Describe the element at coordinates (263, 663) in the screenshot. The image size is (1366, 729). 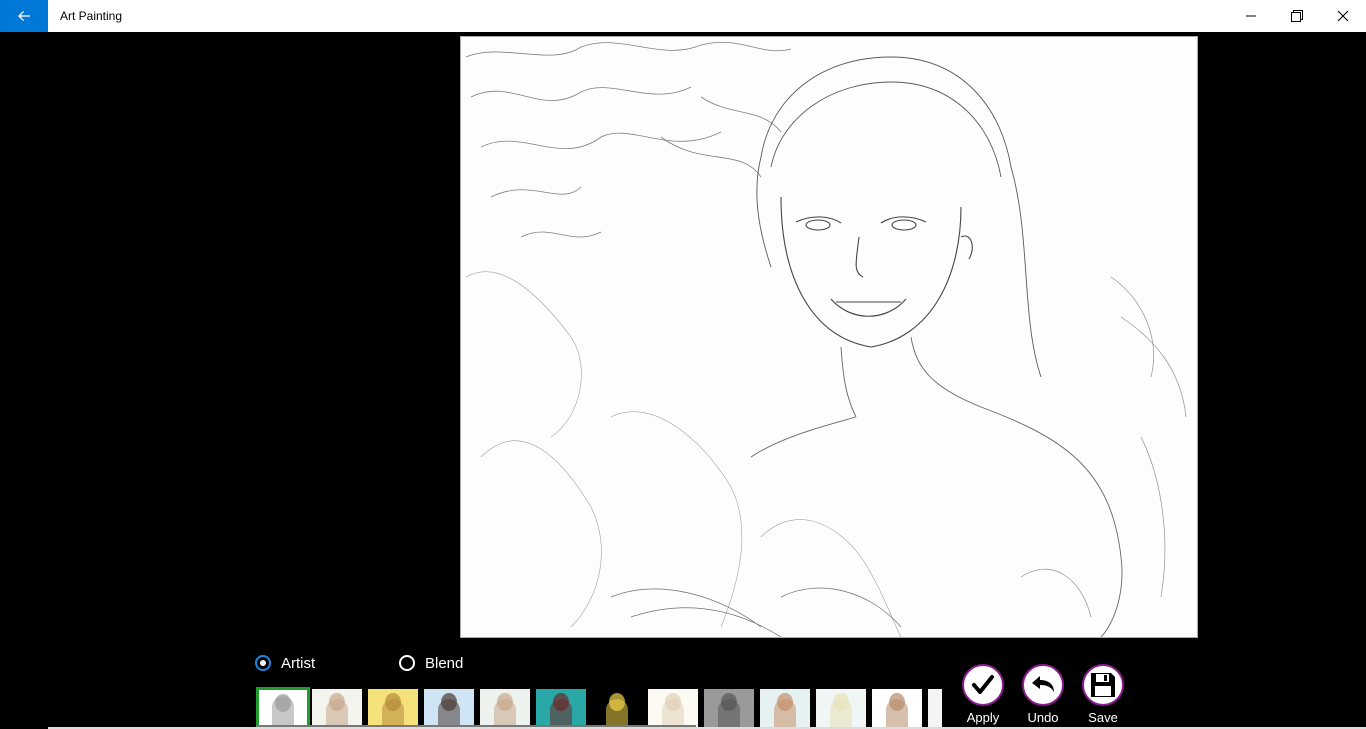
I see `radio-selected-icon` at that location.